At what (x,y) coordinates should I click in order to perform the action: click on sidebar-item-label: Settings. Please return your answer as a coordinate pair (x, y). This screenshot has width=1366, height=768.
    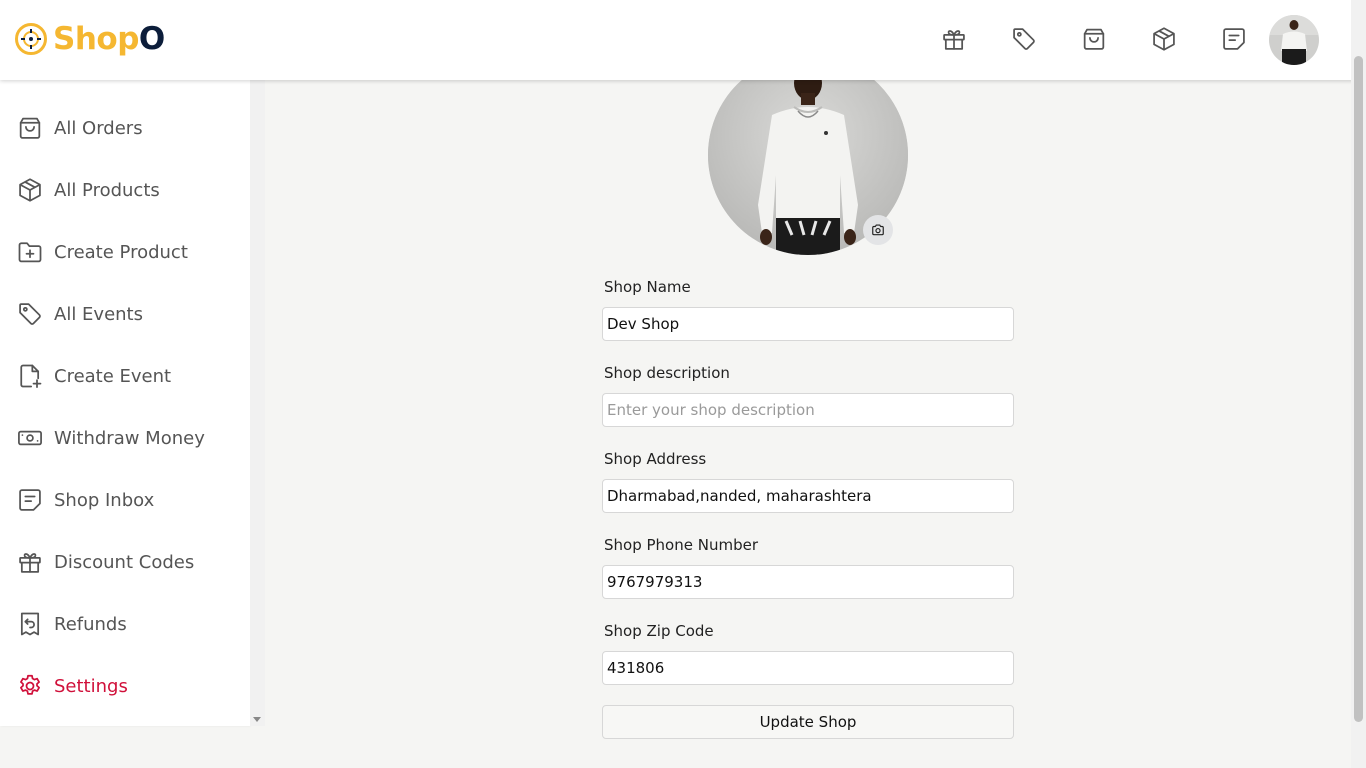
    Looking at the image, I should click on (91, 686).